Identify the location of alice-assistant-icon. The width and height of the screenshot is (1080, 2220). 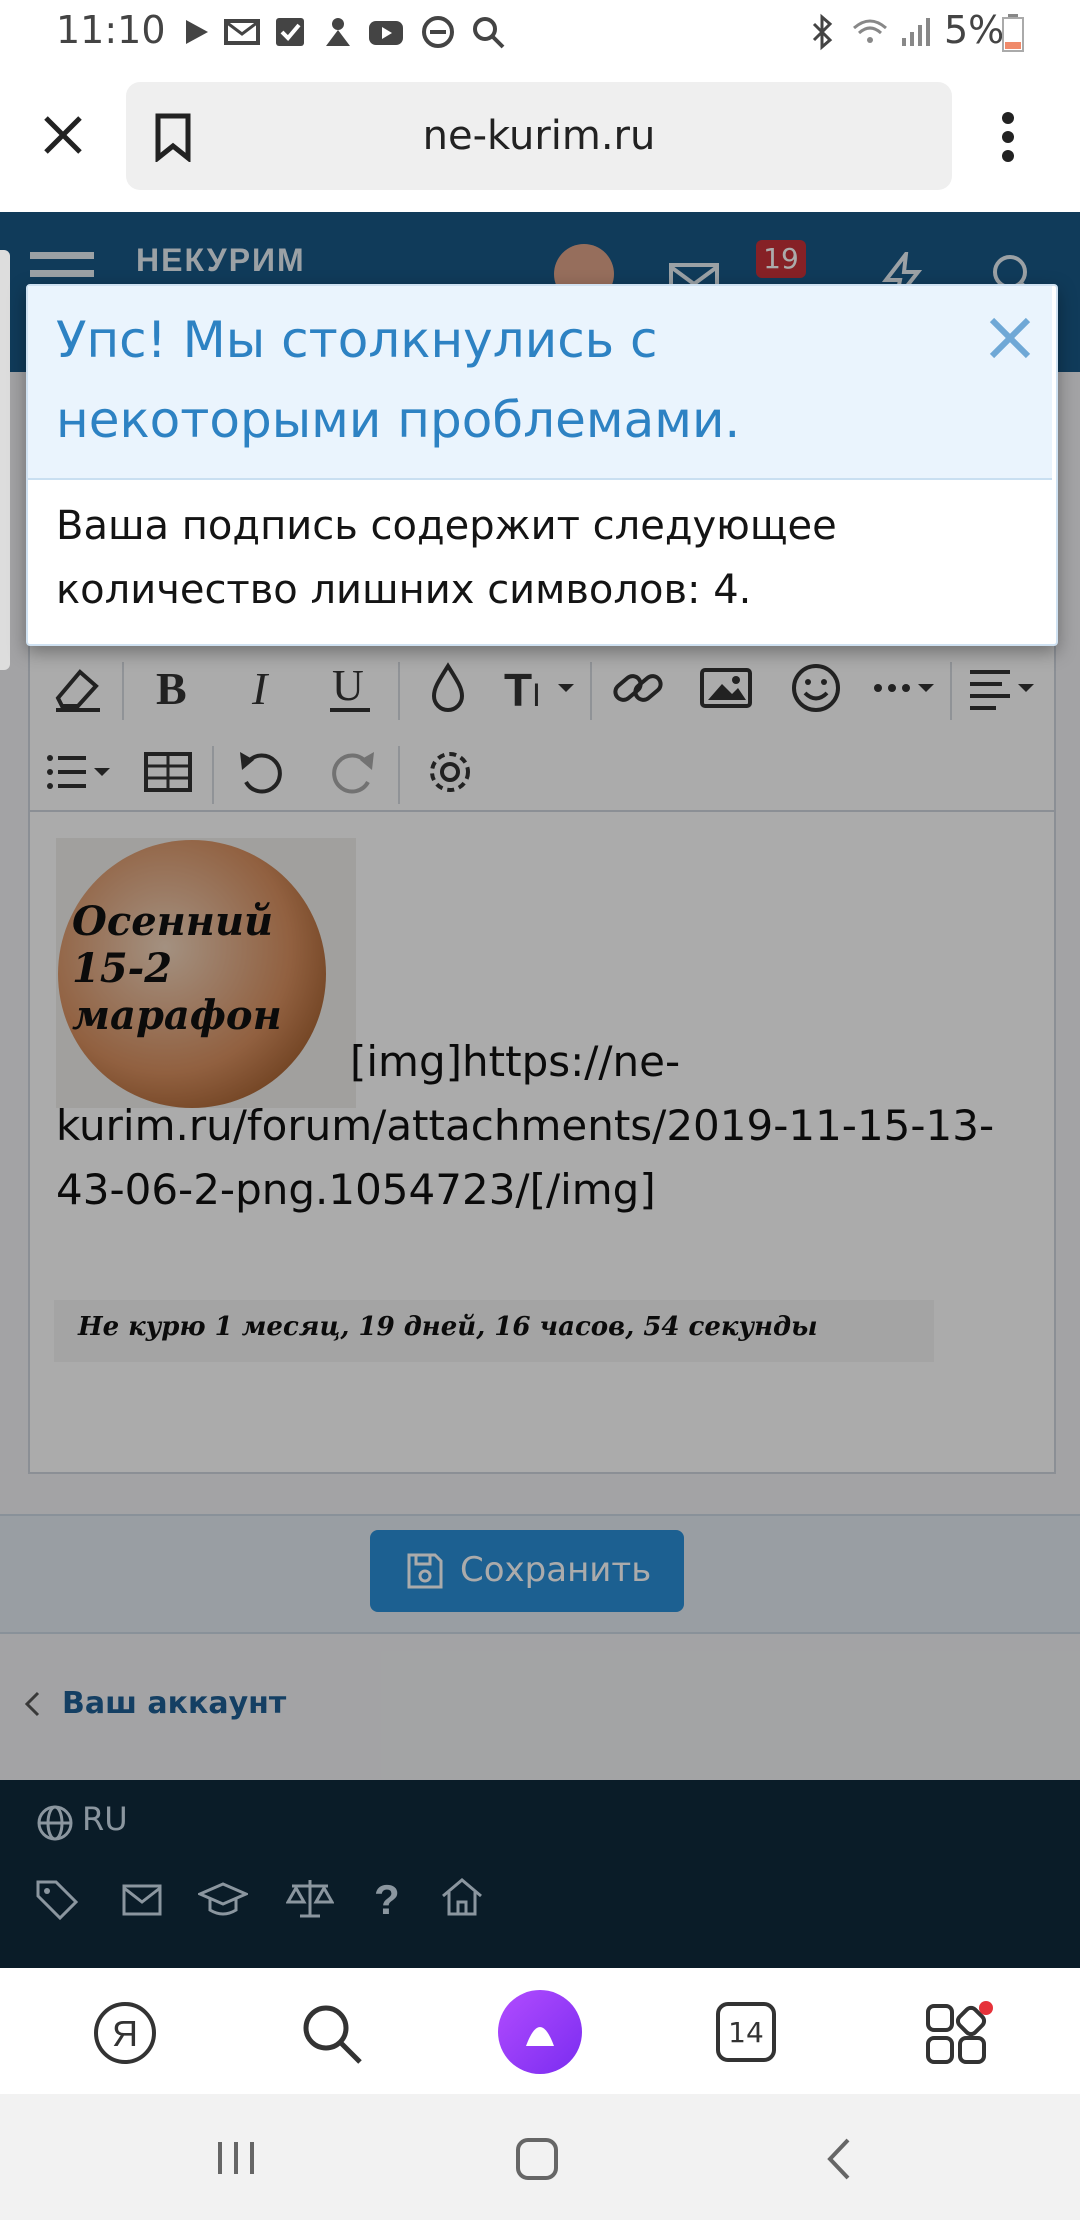
(540, 2032).